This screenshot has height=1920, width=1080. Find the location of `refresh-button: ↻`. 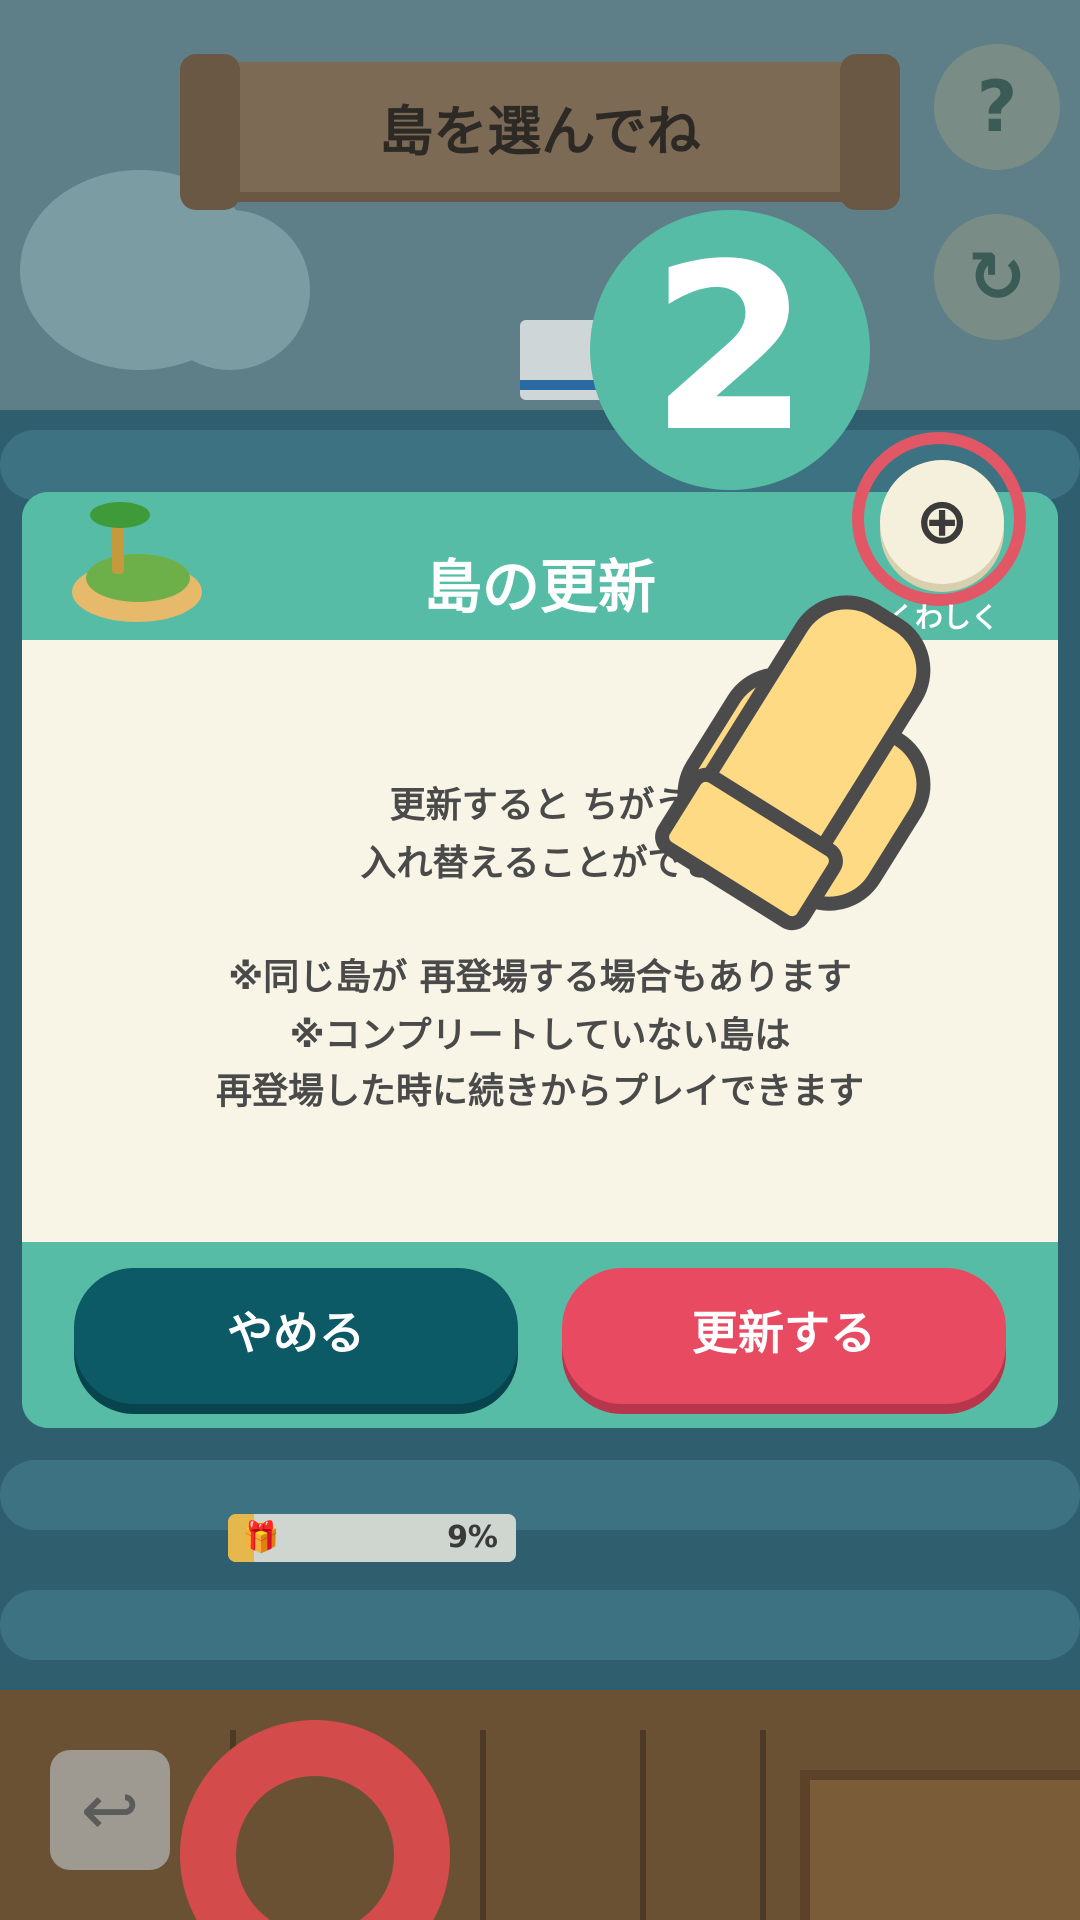

refresh-button: ↻ is located at coordinates (997, 277).